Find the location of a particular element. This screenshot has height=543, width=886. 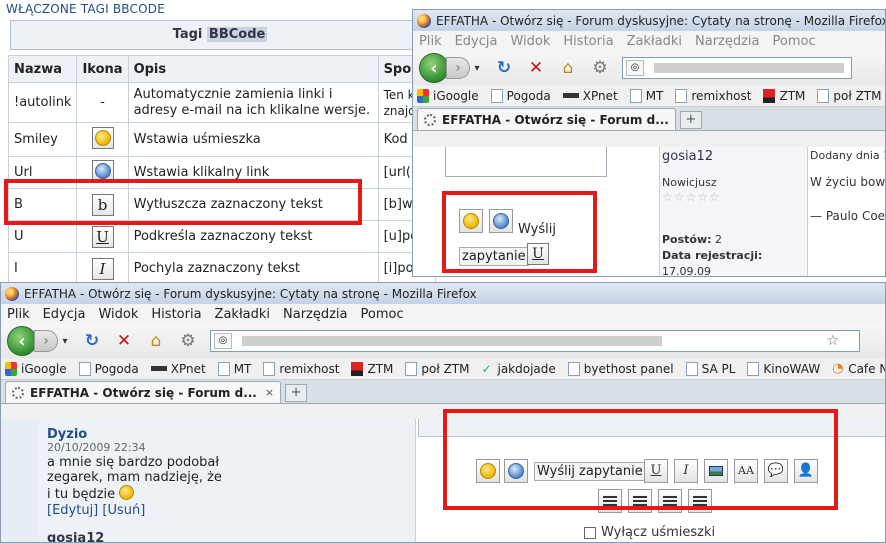

navigation-toolbar: ‹ › ▾ ↻ ✕ ⌂ ⚙ ◎ is located at coordinates (649, 68).